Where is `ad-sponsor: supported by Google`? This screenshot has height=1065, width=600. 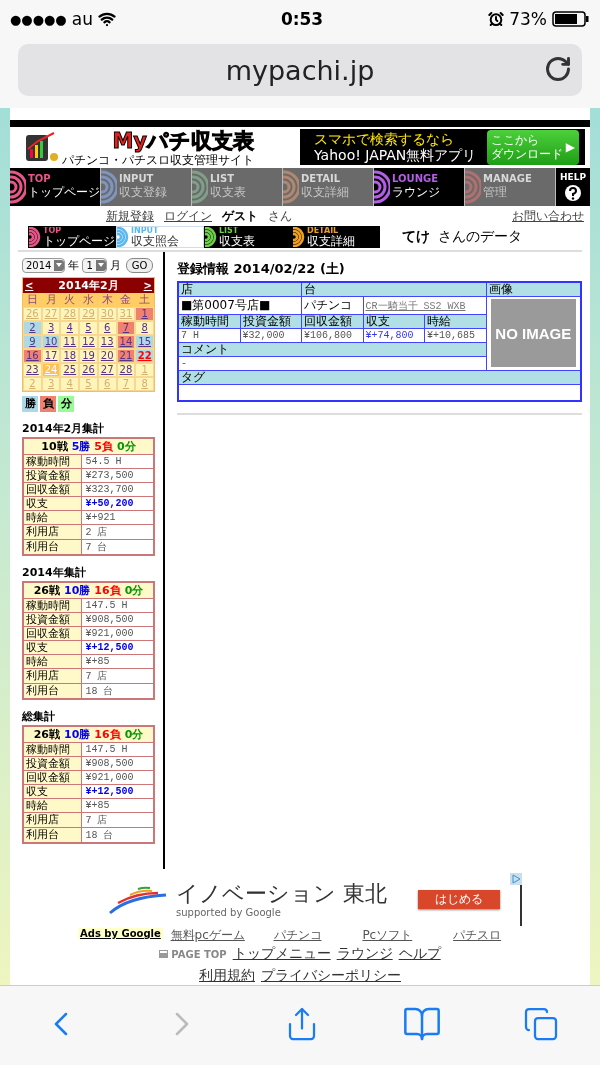
ad-sponsor: supported by Google is located at coordinates (229, 913).